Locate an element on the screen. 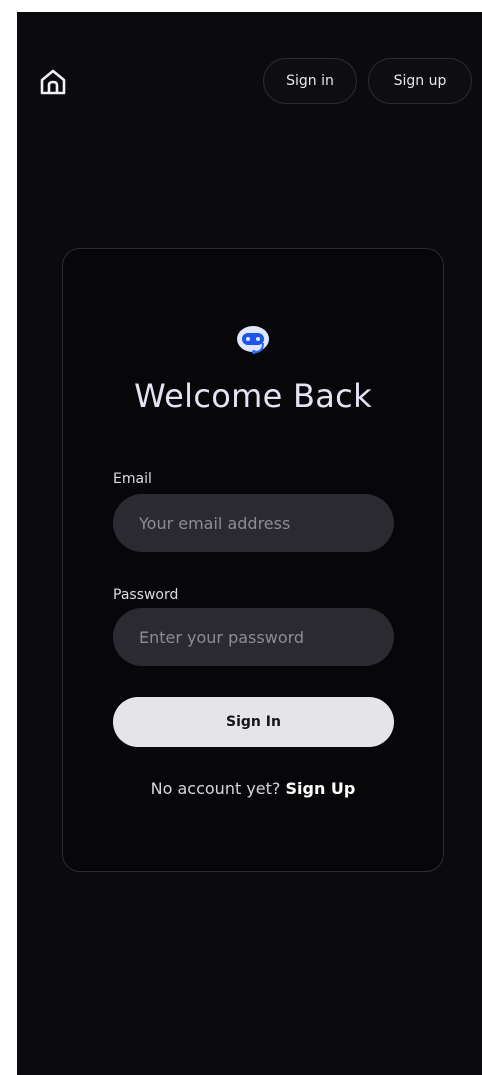 Image resolution: width=482 pixels, height=1075 pixels. nav-sign-up-button: Sign up is located at coordinates (420, 81).